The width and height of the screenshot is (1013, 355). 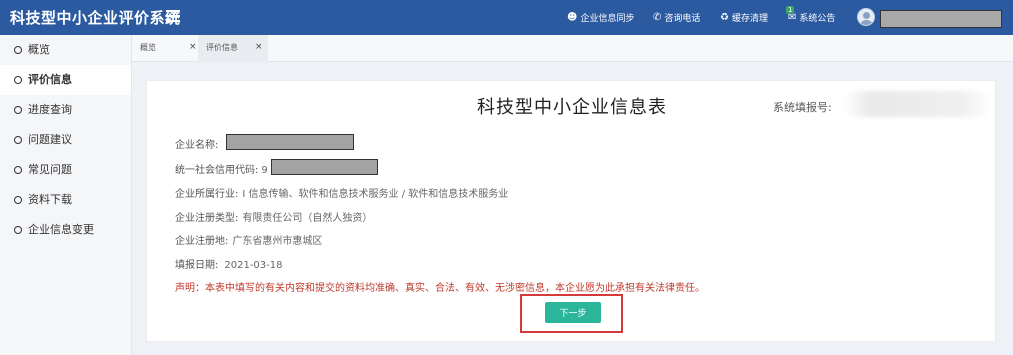 I want to click on sidebar-item-label: 概览, so click(x=39, y=49).